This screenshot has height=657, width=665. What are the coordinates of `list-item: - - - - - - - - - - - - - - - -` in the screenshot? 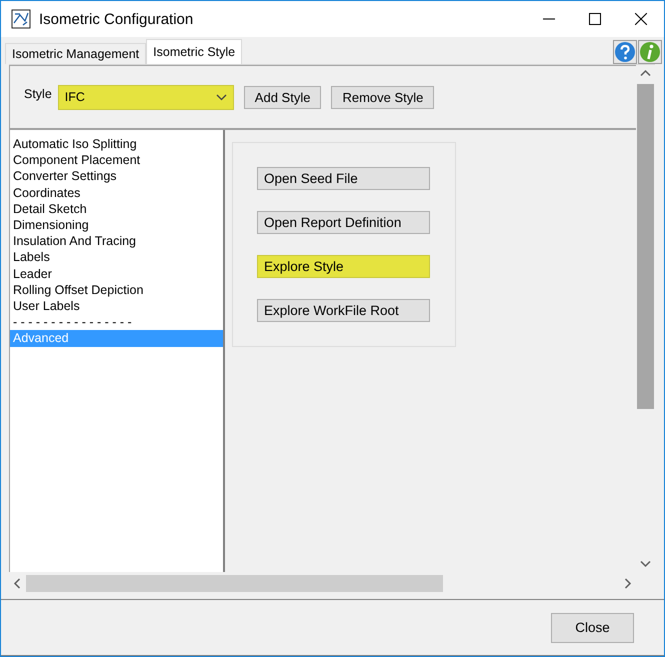 It's located at (116, 322).